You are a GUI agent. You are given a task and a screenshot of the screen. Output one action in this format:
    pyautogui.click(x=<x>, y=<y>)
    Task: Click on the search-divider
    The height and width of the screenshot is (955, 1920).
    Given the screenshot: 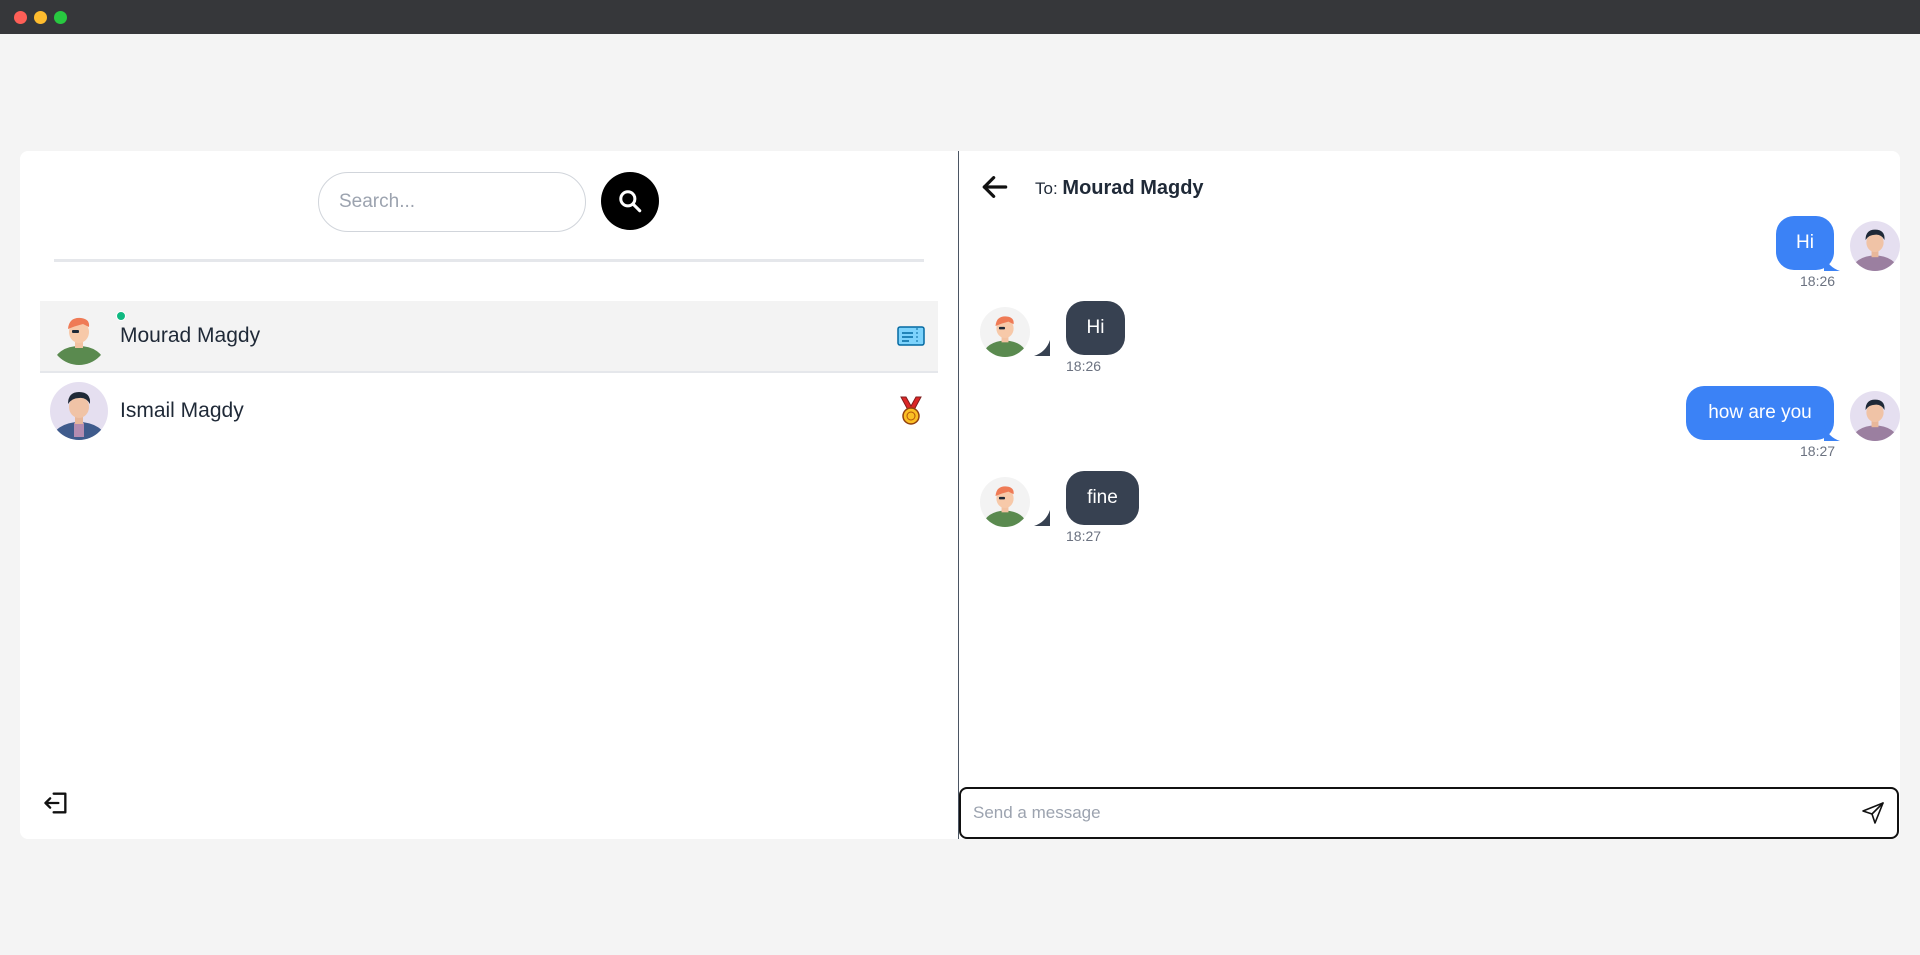 What is the action you would take?
    pyautogui.click(x=489, y=260)
    